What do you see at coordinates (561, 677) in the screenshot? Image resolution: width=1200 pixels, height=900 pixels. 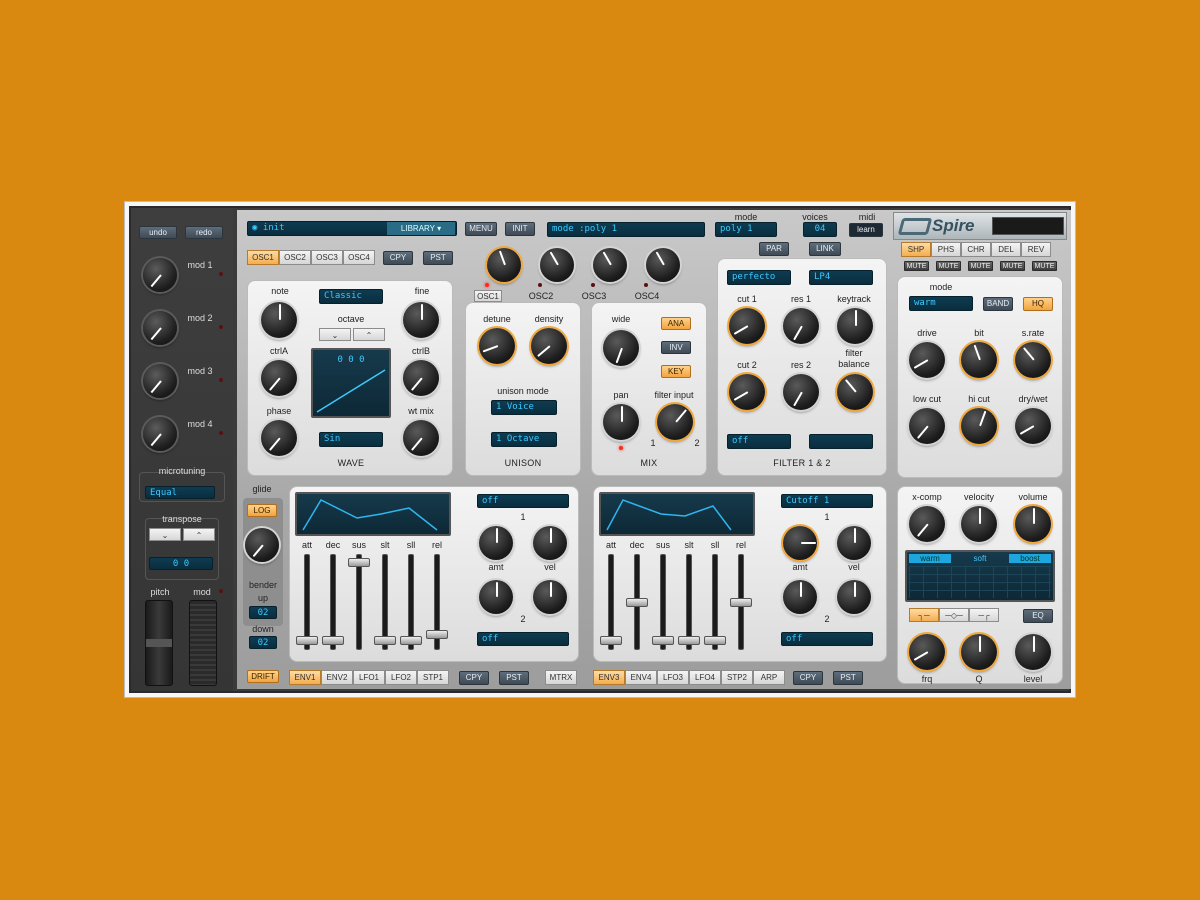 I see `matrix-button: MTRX` at bounding box center [561, 677].